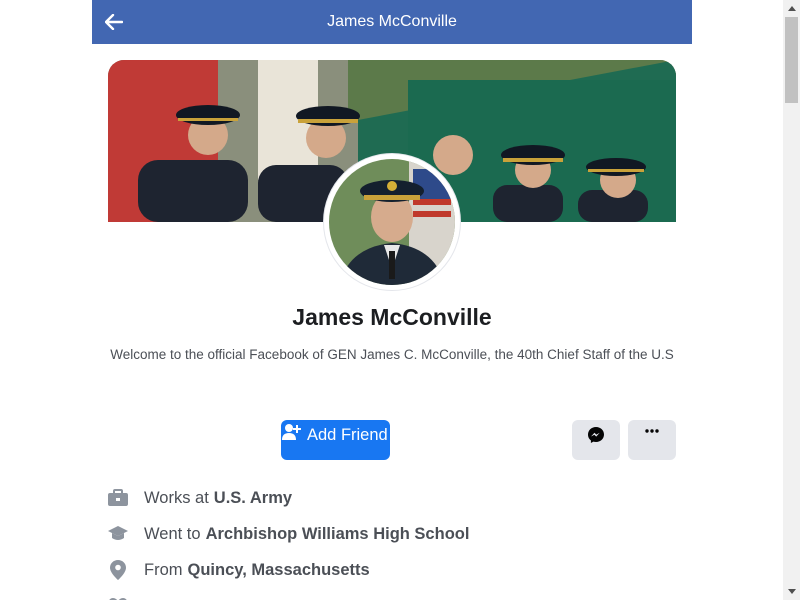 This screenshot has width=800, height=600. I want to click on education-value: Archbishop Williams High School, so click(338, 534).